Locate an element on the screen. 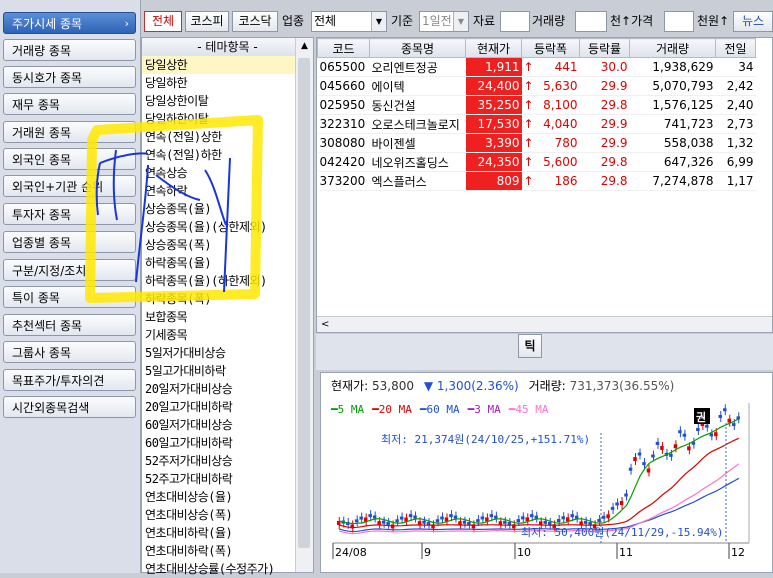  cell-change: 780 is located at coordinates (557, 143).